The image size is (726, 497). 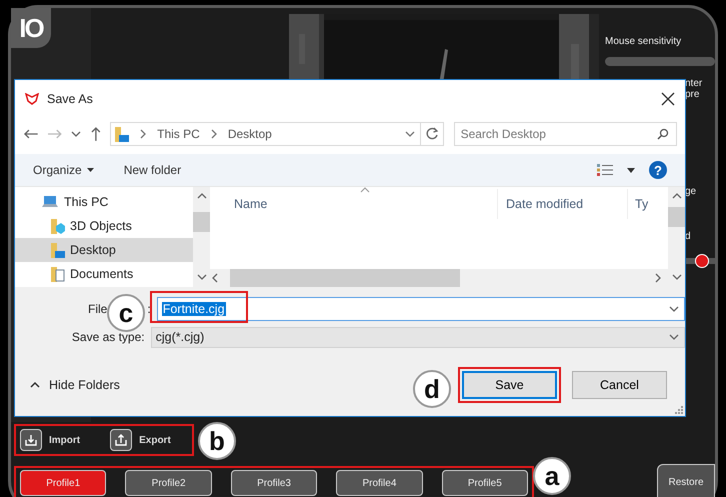 I want to click on app-logo: IO, so click(x=31, y=28).